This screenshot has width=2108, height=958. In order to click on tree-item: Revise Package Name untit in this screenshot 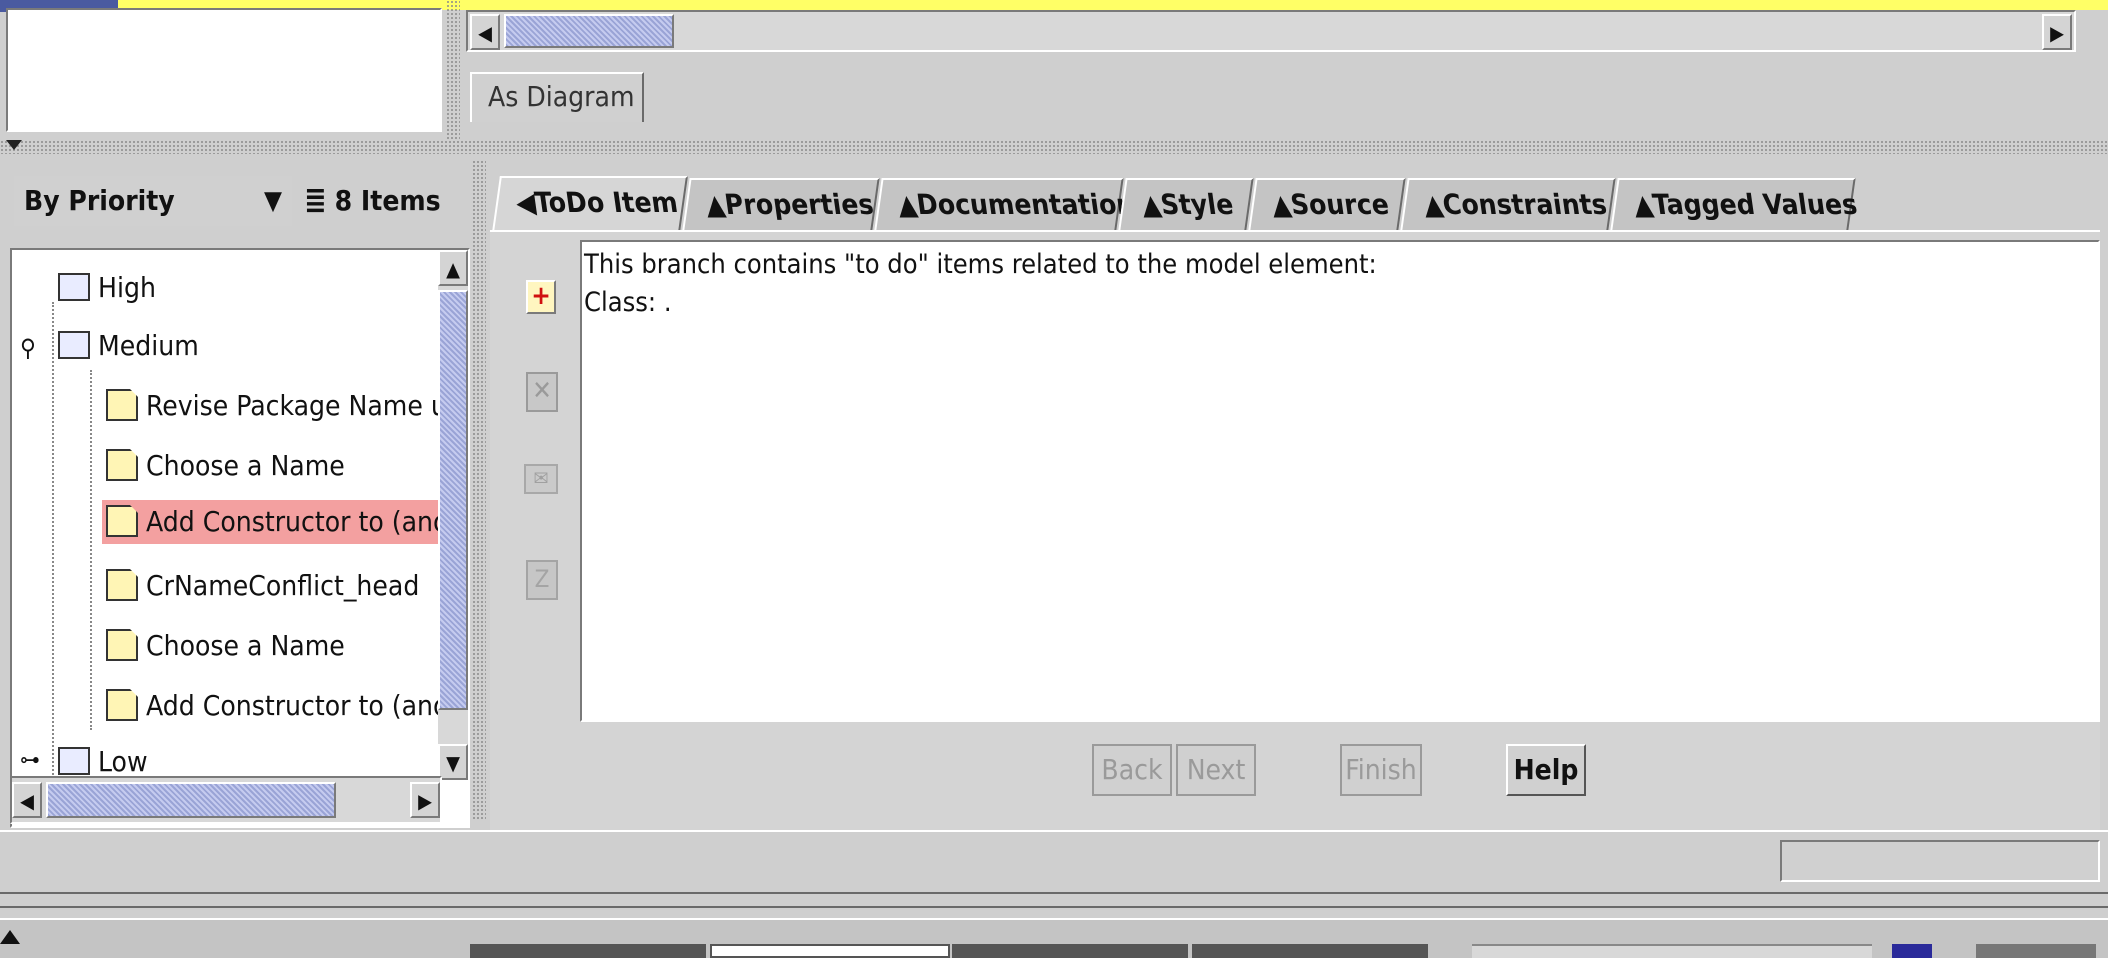, I will do `click(288, 406)`.